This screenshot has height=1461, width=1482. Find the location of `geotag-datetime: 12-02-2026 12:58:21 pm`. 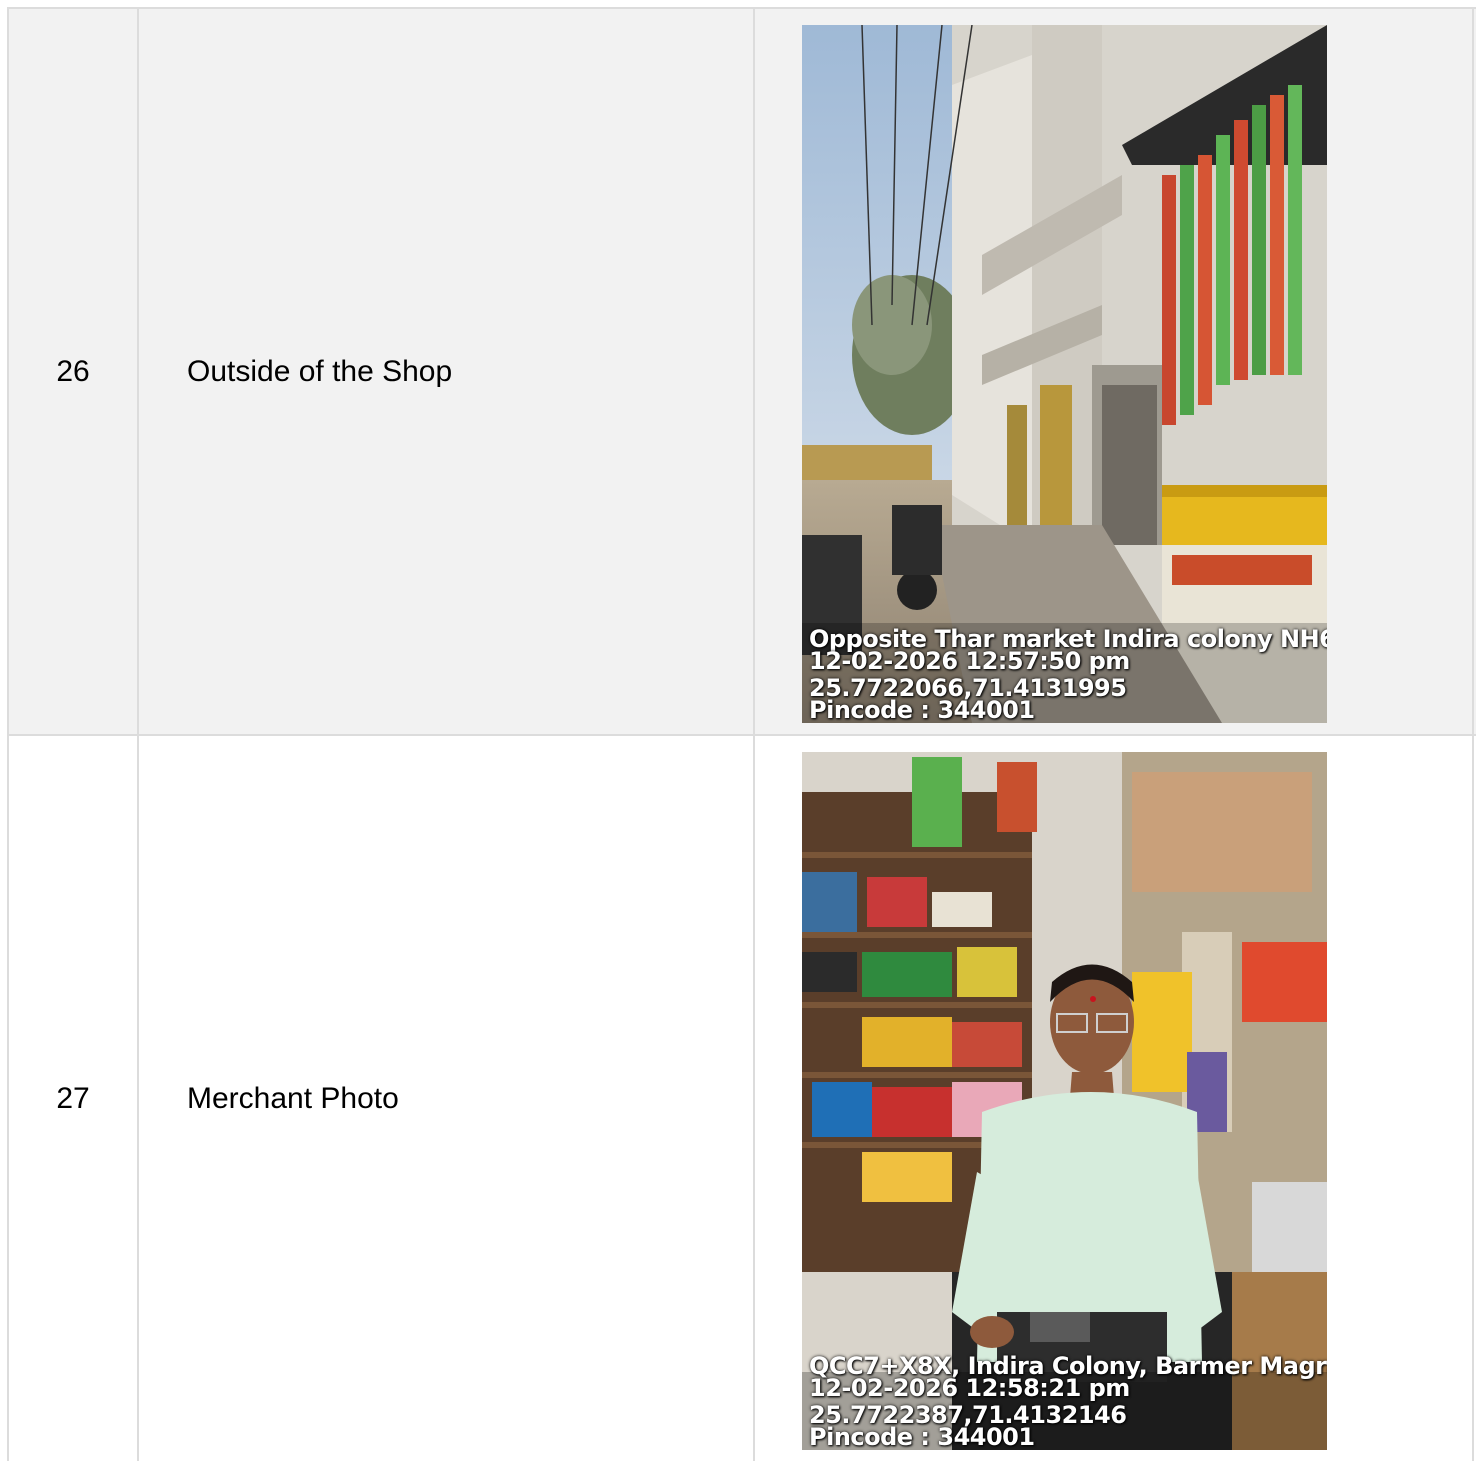

geotag-datetime: 12-02-2026 12:58:21 pm is located at coordinates (969, 1388).